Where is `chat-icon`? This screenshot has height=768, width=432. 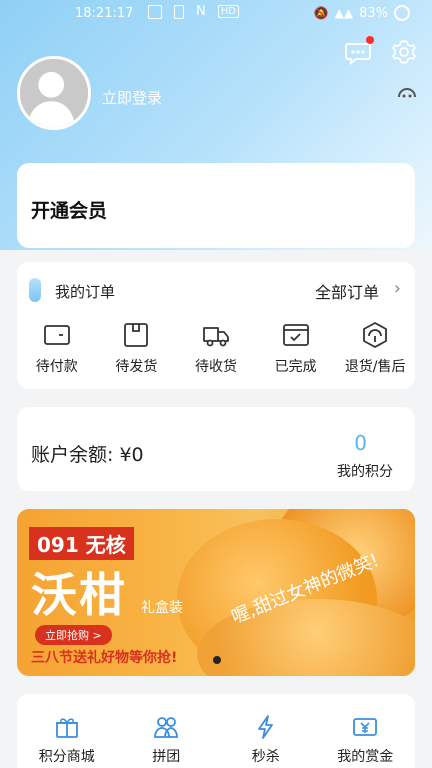 chat-icon is located at coordinates (359, 51).